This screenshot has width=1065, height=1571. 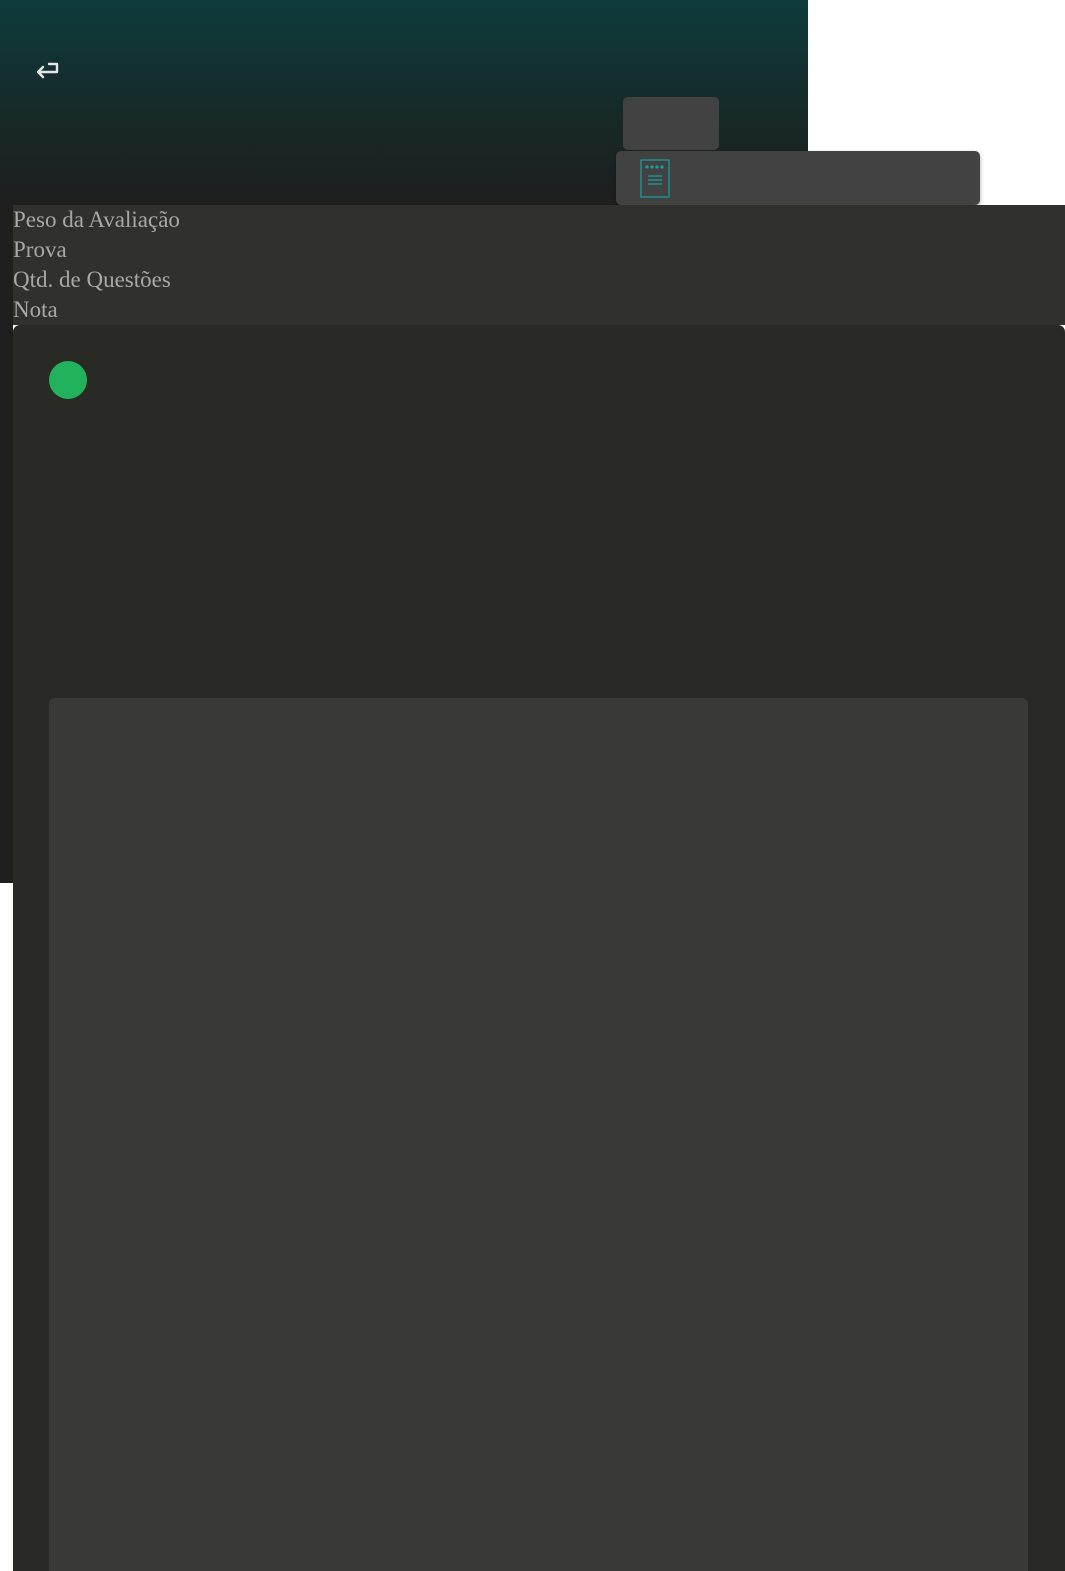 I want to click on info-label-peso: Peso da Avaliação, so click(x=96, y=219).